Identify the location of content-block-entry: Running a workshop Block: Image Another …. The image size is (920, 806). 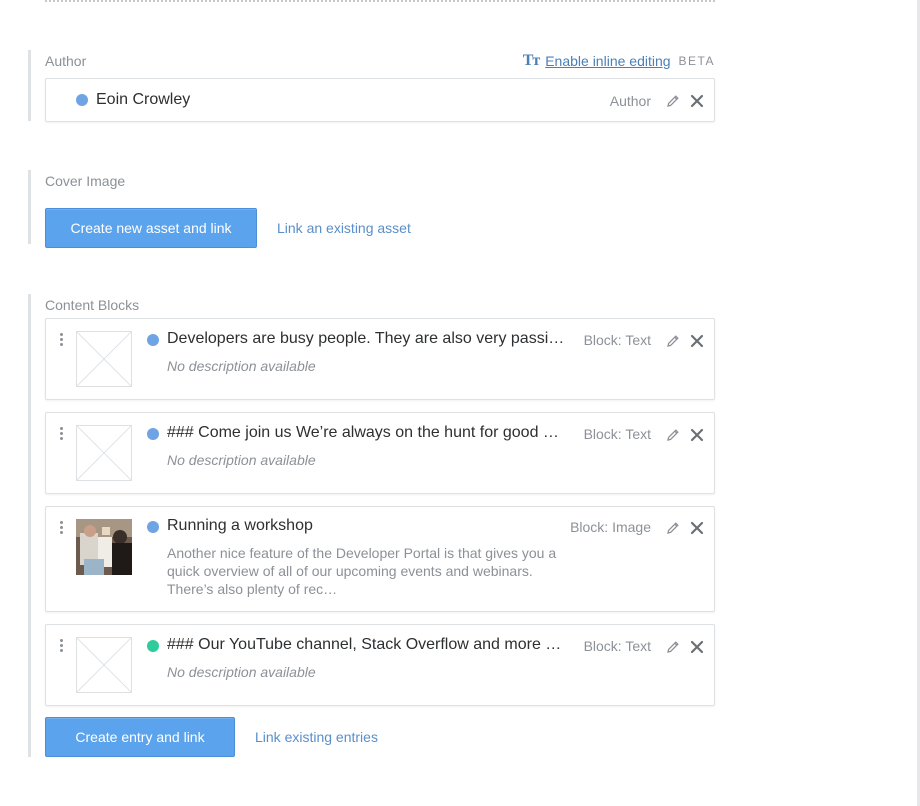
(380, 559).